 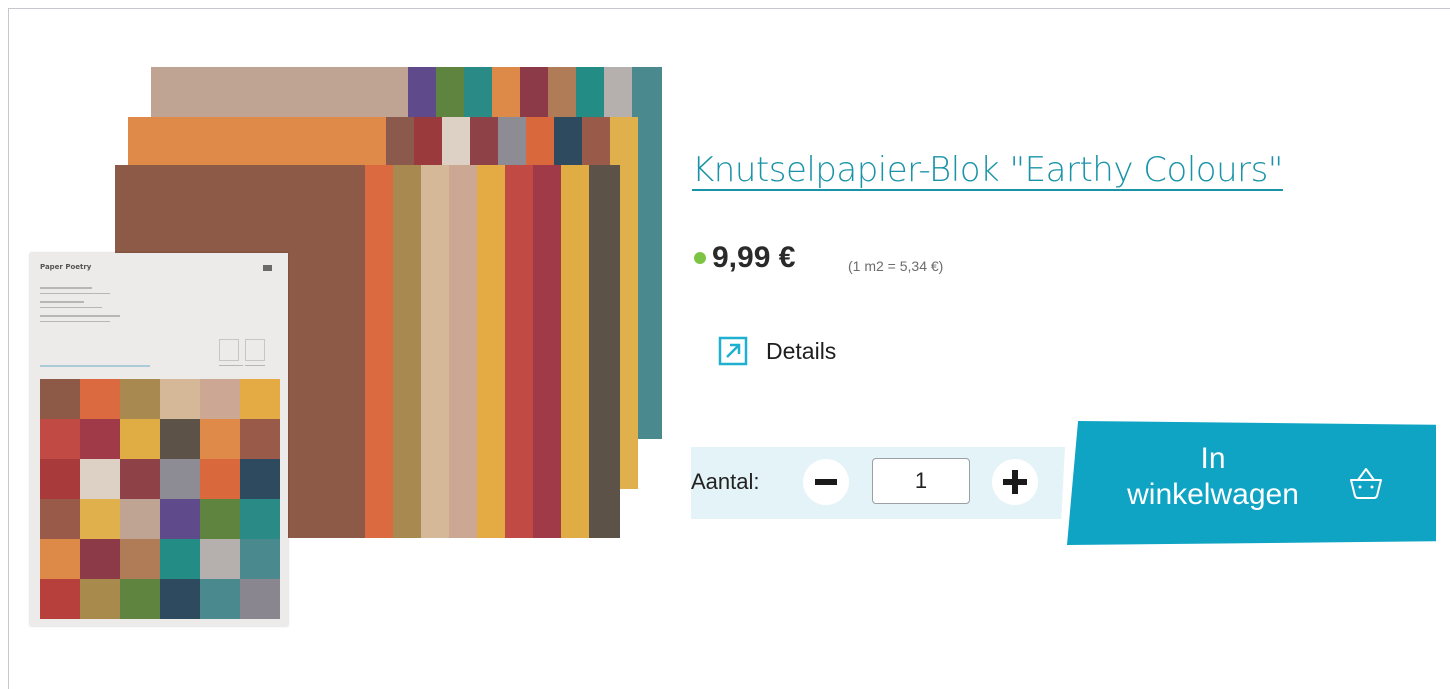 I want to click on cover-brand: Paper Poetry, so click(x=66, y=267).